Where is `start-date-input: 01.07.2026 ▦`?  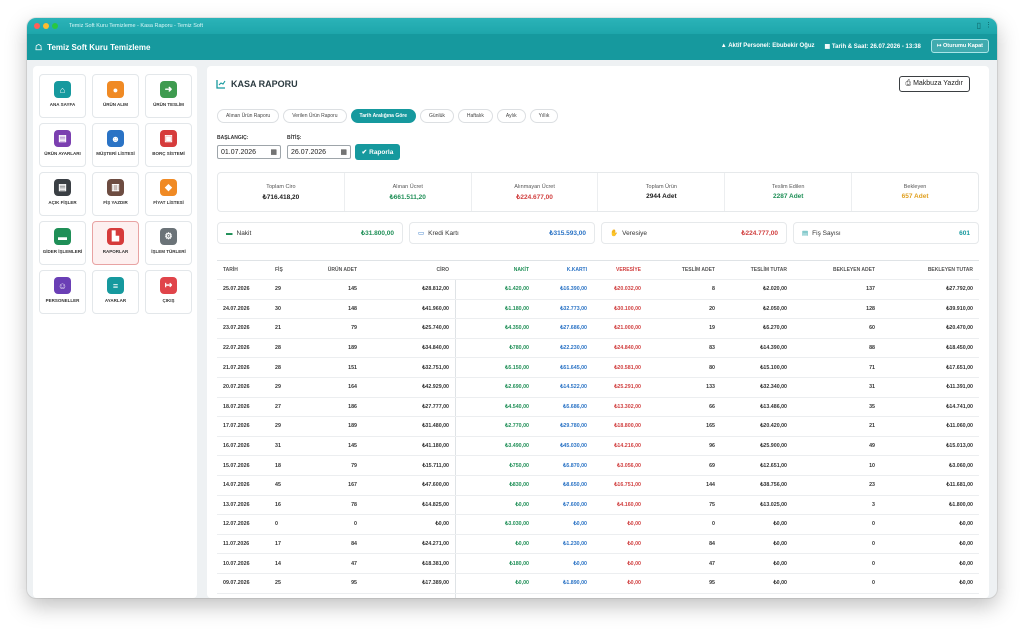
start-date-input: 01.07.2026 ▦ is located at coordinates (249, 152).